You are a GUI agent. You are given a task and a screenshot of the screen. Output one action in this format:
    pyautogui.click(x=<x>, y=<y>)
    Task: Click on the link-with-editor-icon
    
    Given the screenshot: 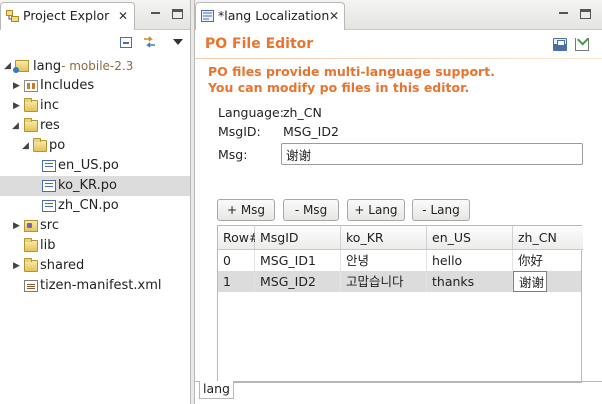 What is the action you would take?
    pyautogui.click(x=149, y=43)
    